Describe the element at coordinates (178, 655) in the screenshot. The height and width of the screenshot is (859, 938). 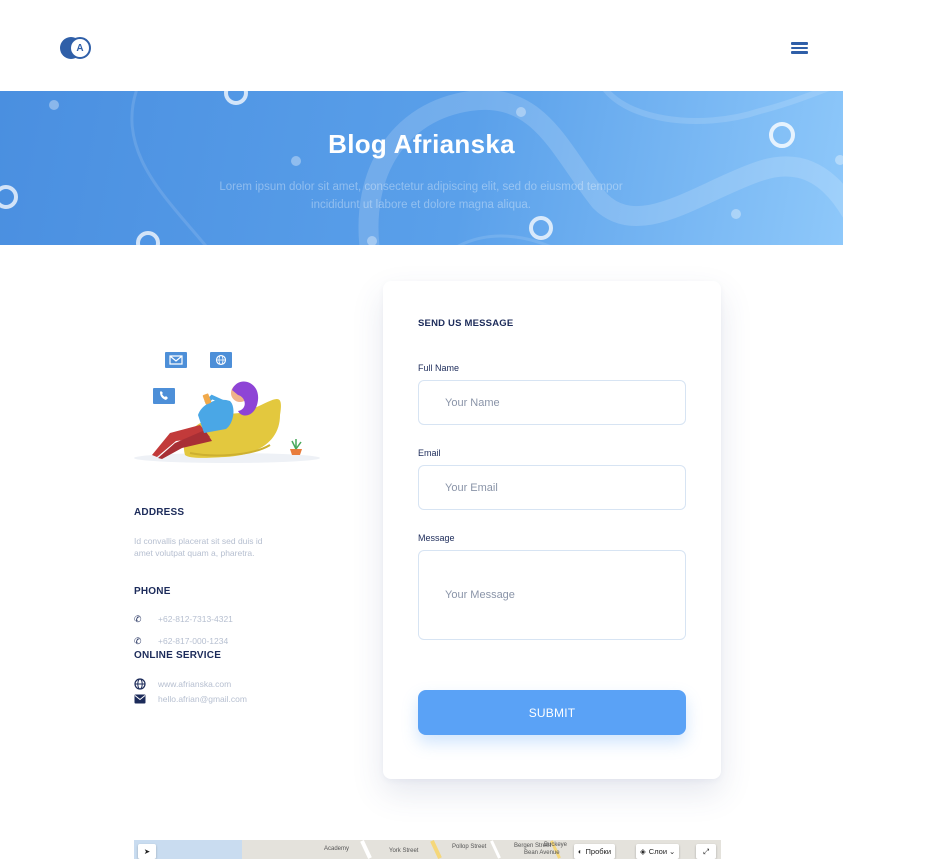
I see `online-service-heading: ONLINE SERVICE` at that location.